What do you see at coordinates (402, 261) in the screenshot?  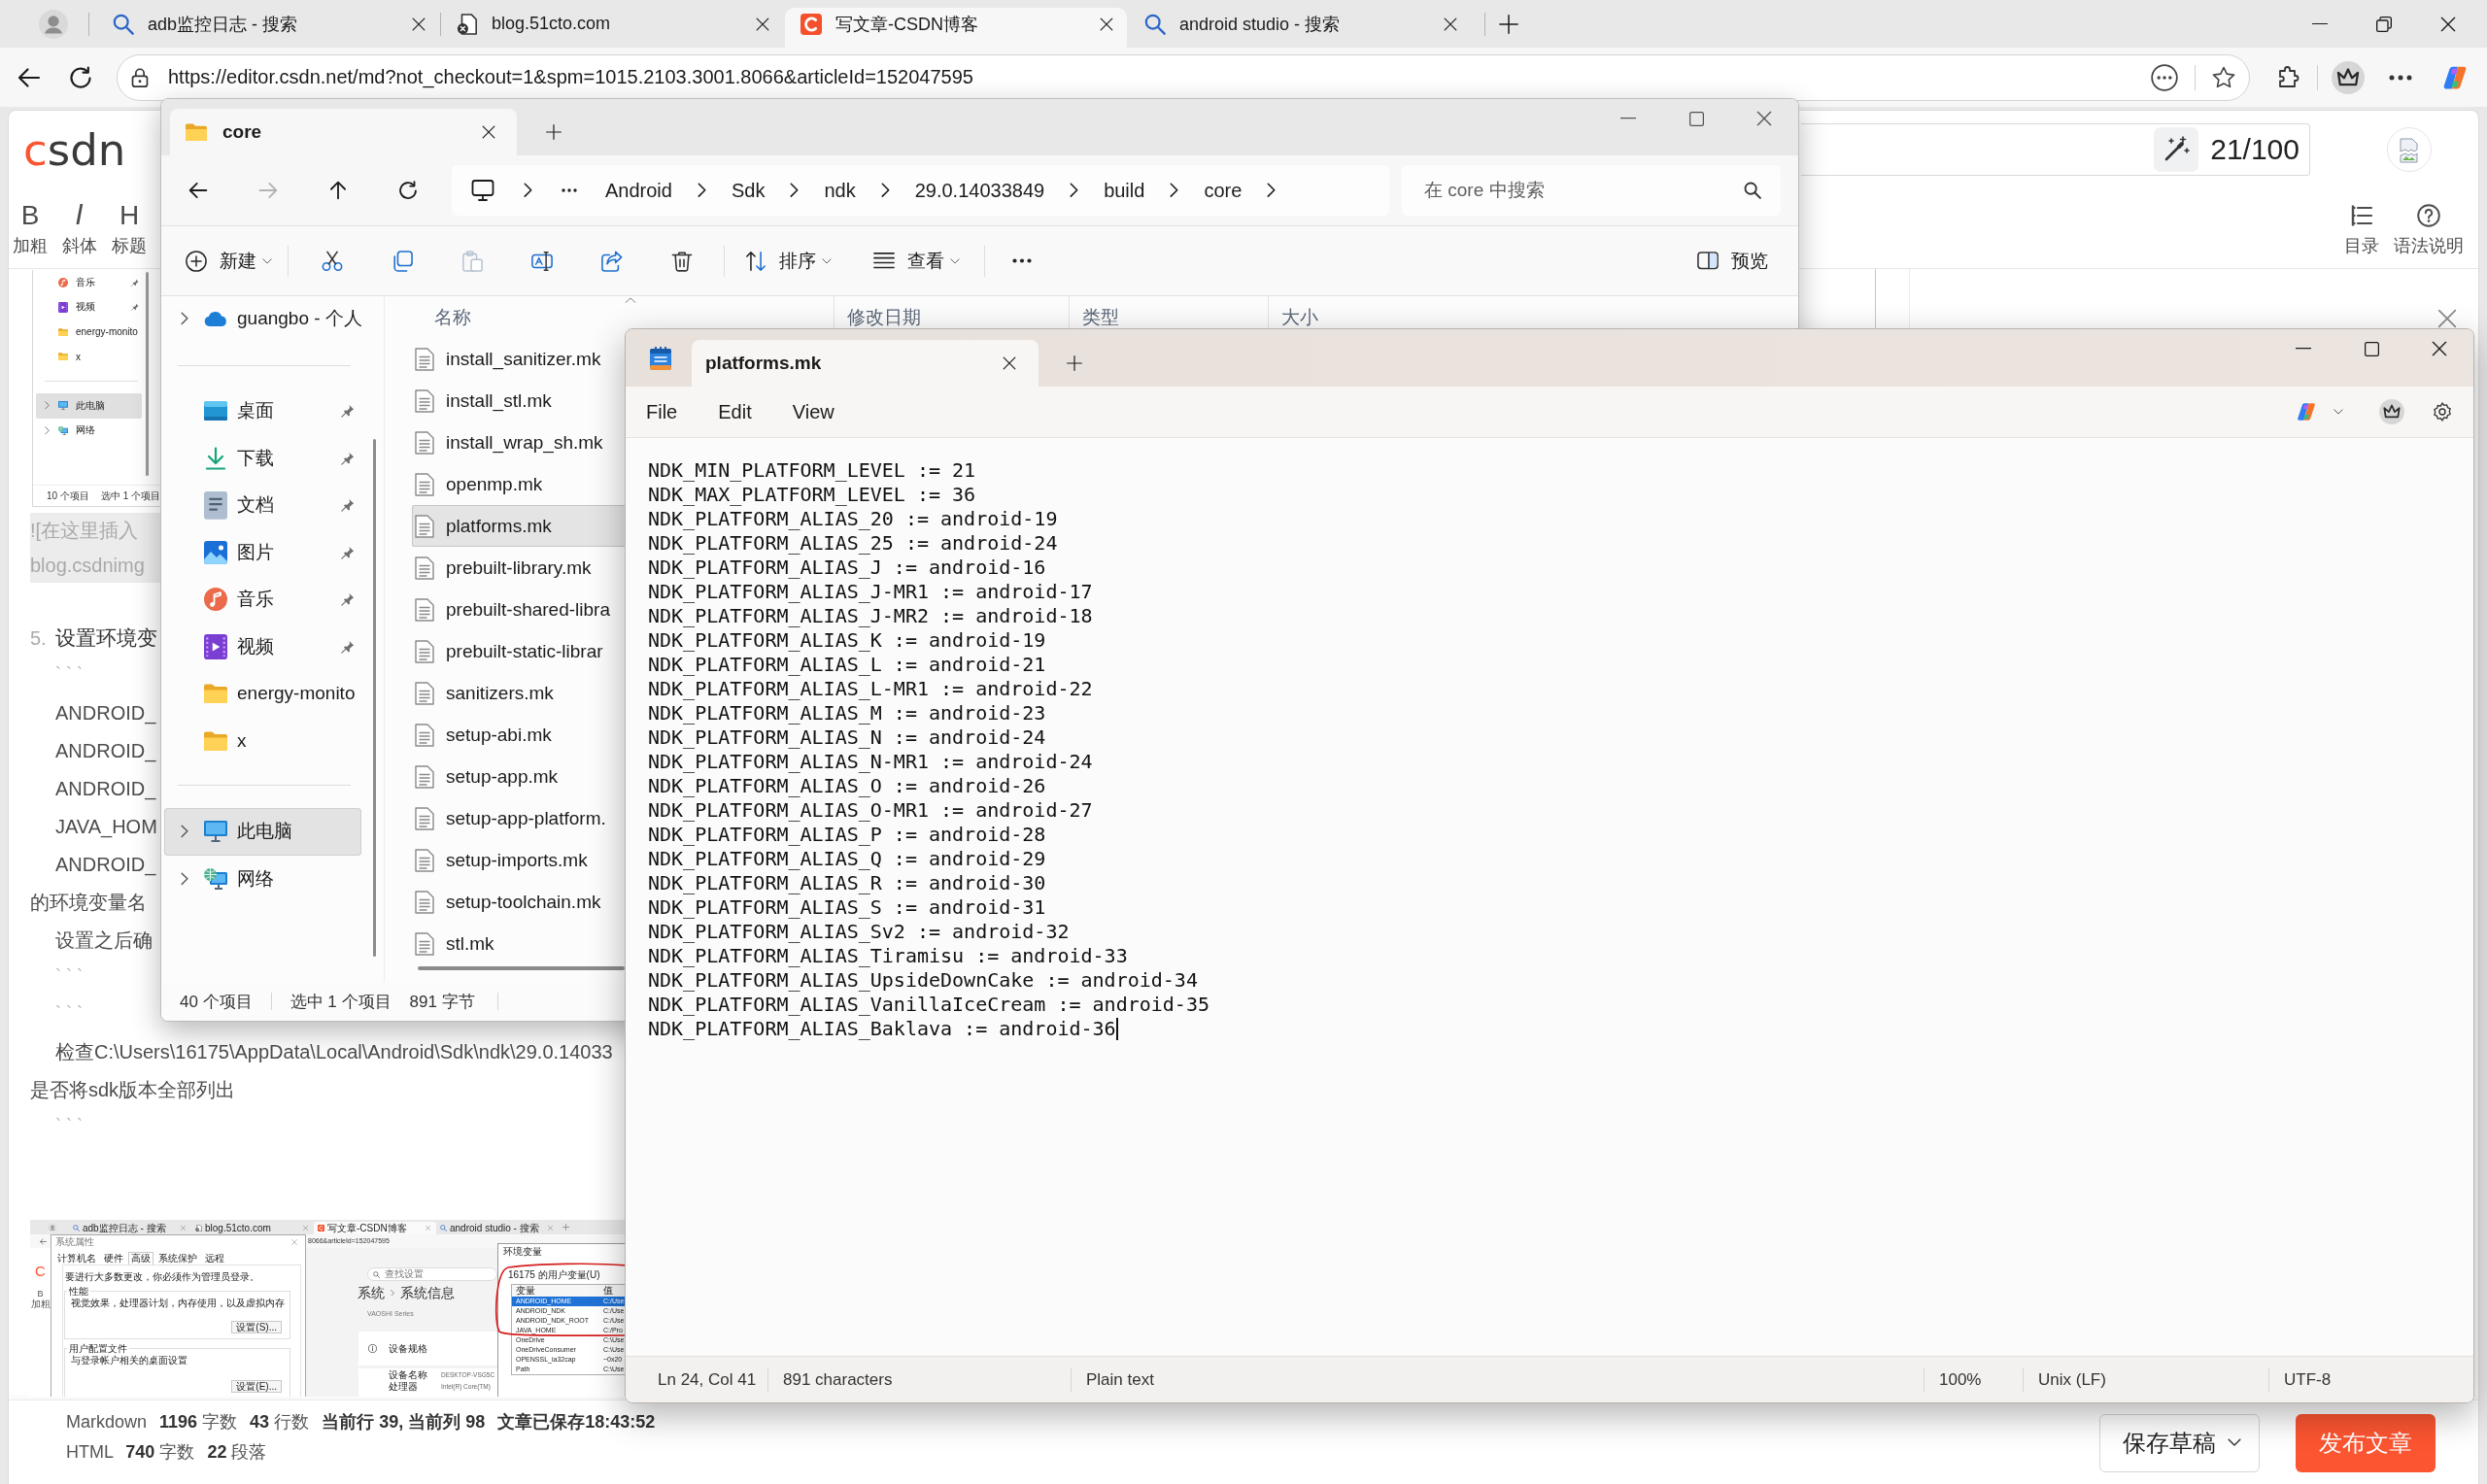 I see `copy-icon` at bounding box center [402, 261].